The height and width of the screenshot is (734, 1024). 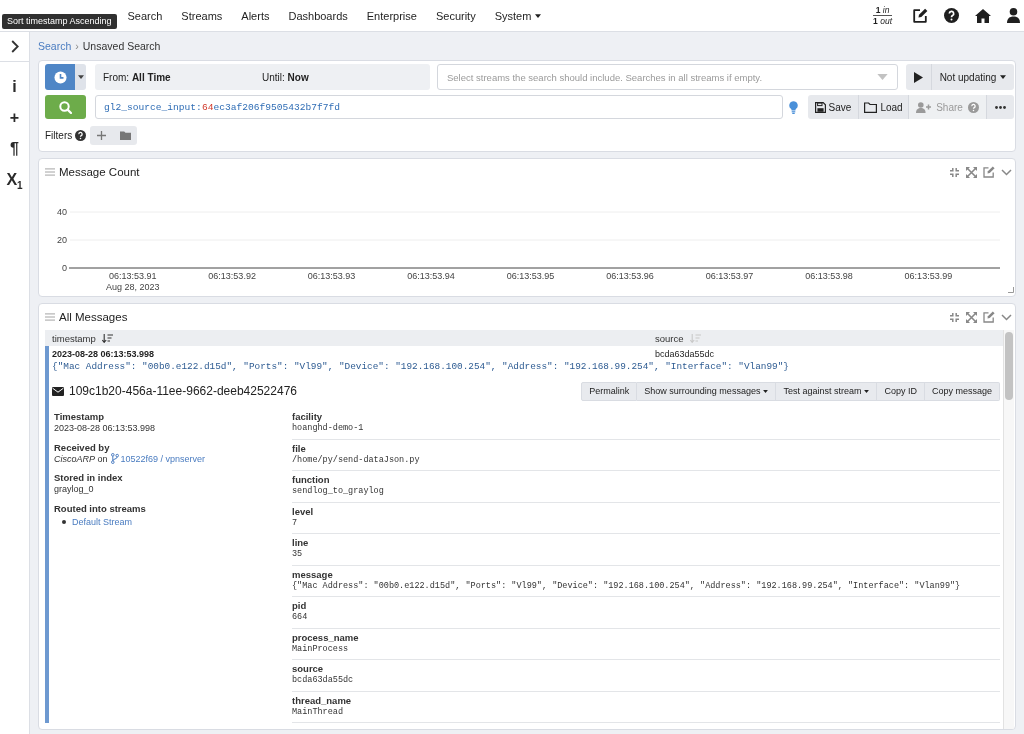 What do you see at coordinates (59, 21) in the screenshot?
I see `tooltip: Sort timestamp Ascending` at bounding box center [59, 21].